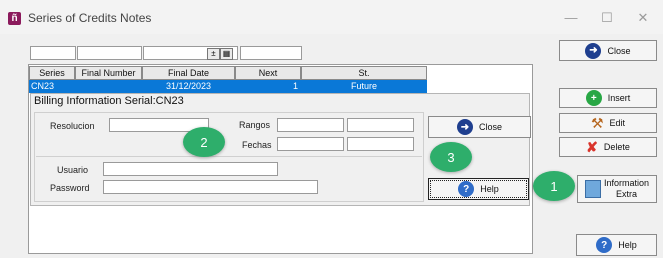 The height and width of the screenshot is (258, 663). Describe the element at coordinates (616, 147) in the screenshot. I see `delete-label: Delete` at that location.